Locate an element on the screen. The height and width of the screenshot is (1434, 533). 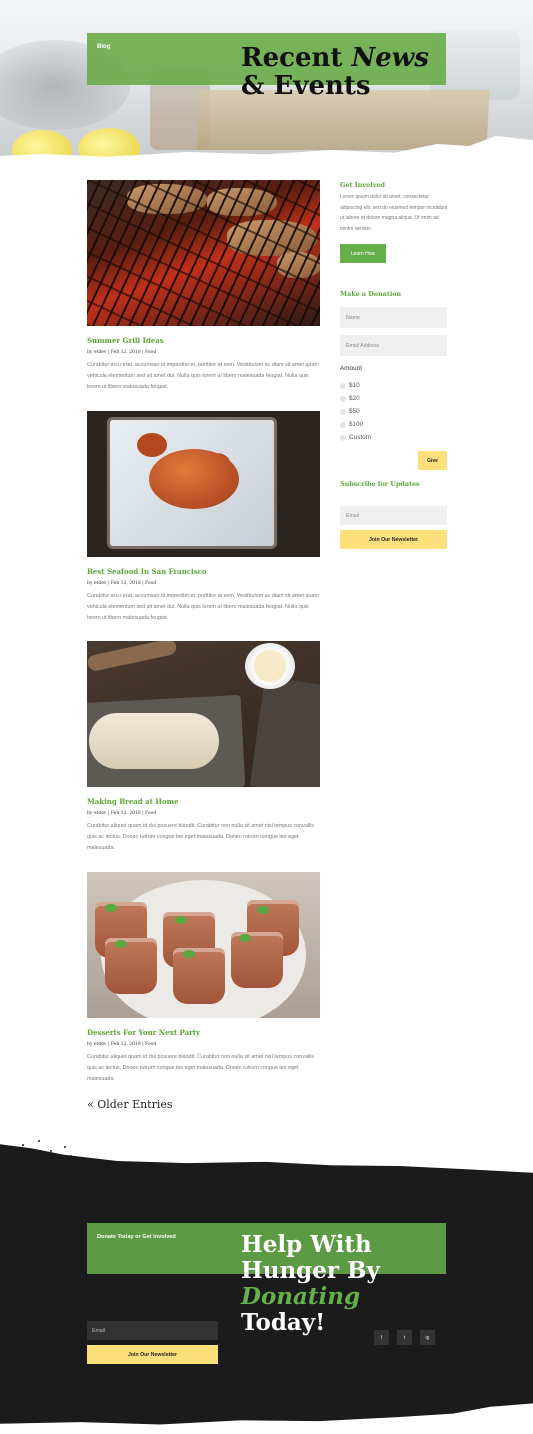
amount-option-50: $50 is located at coordinates (350, 411).